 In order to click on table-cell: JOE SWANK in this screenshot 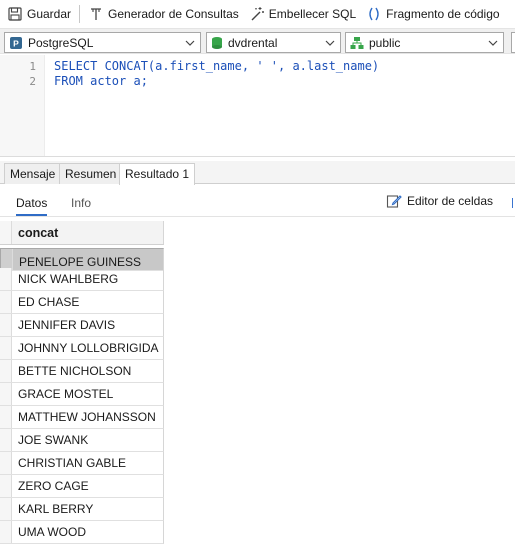, I will do `click(53, 440)`.